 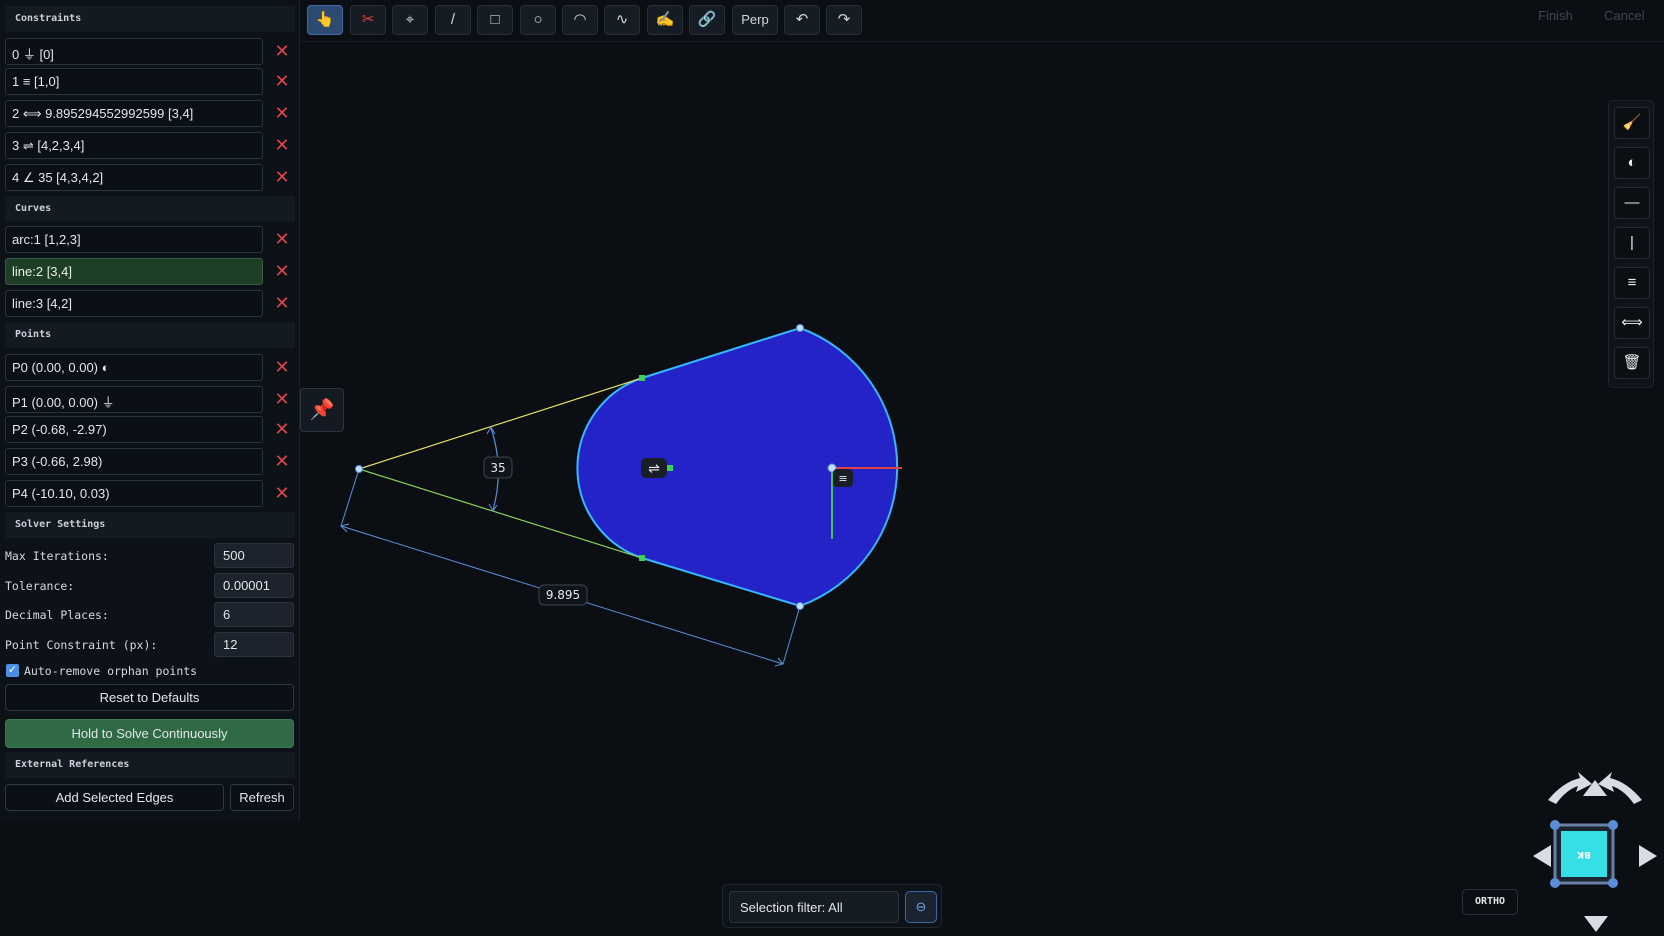 I want to click on trim-tool-button: ✂, so click(x=368, y=20).